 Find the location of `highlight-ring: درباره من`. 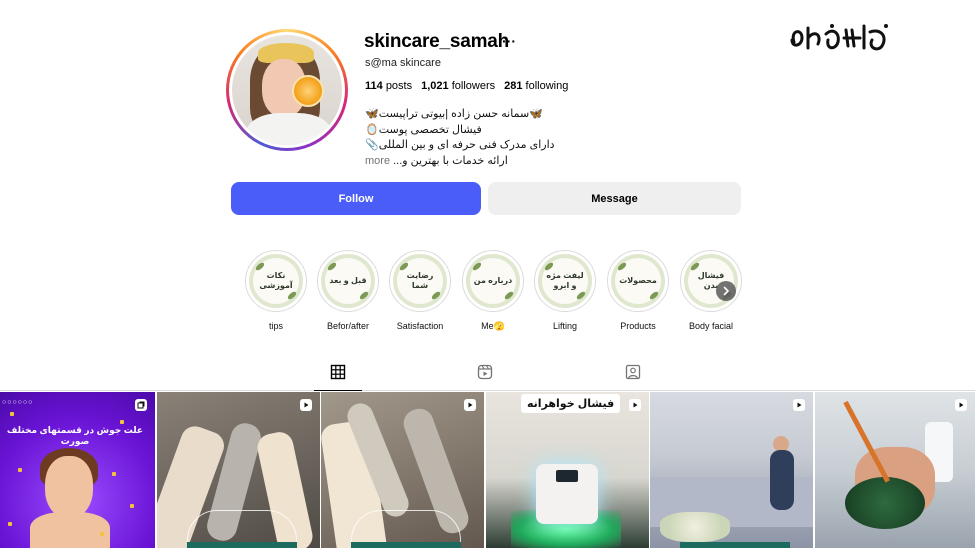

highlight-ring: درباره من is located at coordinates (493, 281).